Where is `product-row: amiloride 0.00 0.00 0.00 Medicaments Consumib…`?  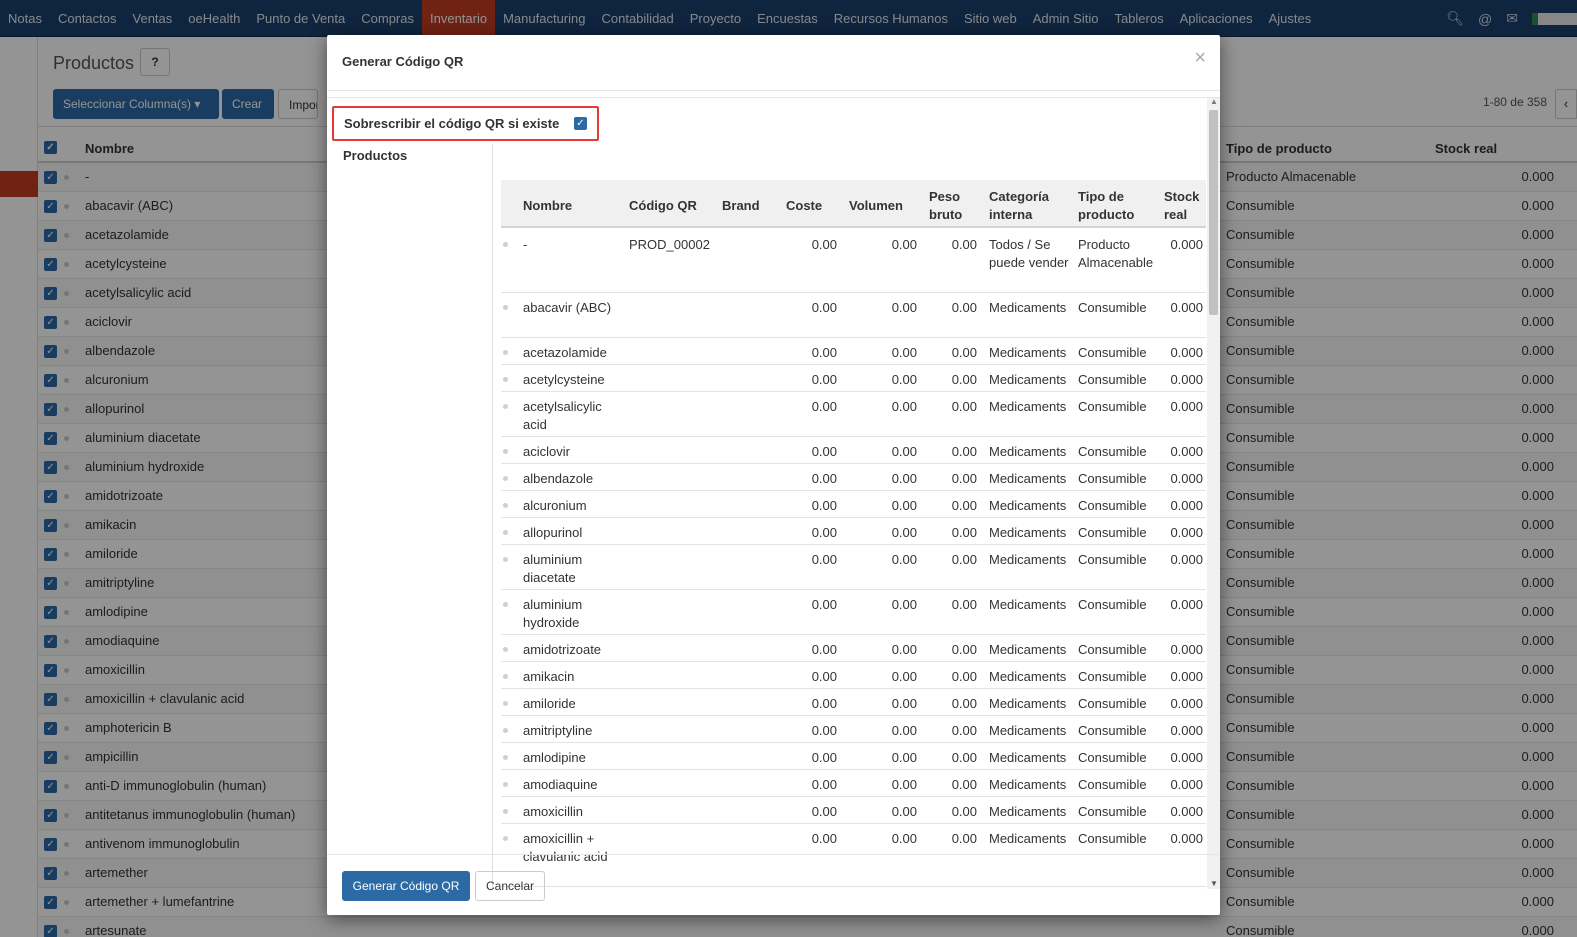
product-row: amiloride 0.00 0.00 0.00 Medicaments Consumib… is located at coordinates (853, 702).